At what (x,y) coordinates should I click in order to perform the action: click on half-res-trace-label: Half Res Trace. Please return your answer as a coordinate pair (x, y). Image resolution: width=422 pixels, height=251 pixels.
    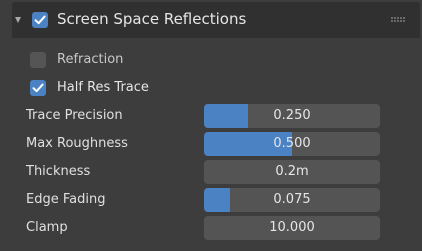
    Looking at the image, I should click on (103, 87).